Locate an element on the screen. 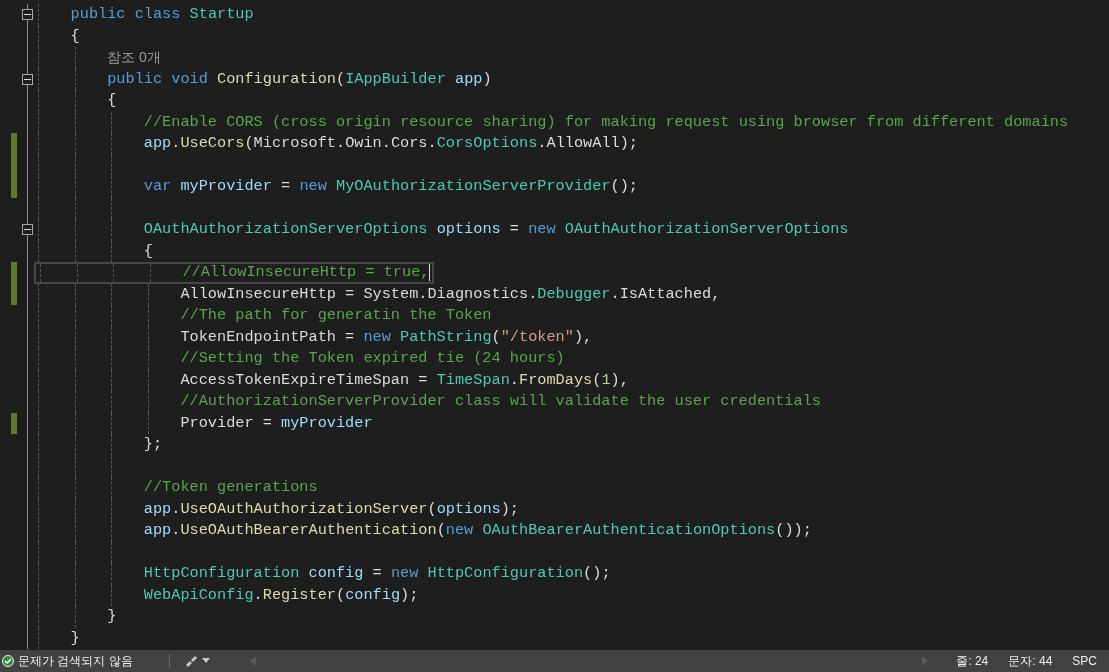 This screenshot has height=672, width=1109. code-comment: //Enable CORS (cross origin resource sharing) for making request using browser from different domains is located at coordinates (606, 122).